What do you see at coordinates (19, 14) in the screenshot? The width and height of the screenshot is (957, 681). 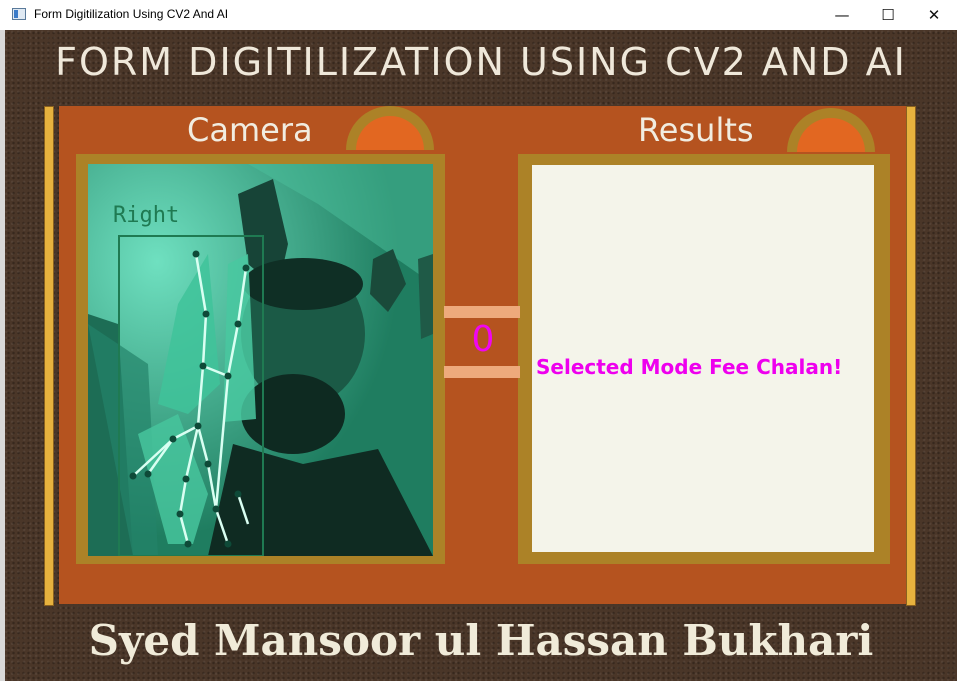 I see `app-window-icon` at bounding box center [19, 14].